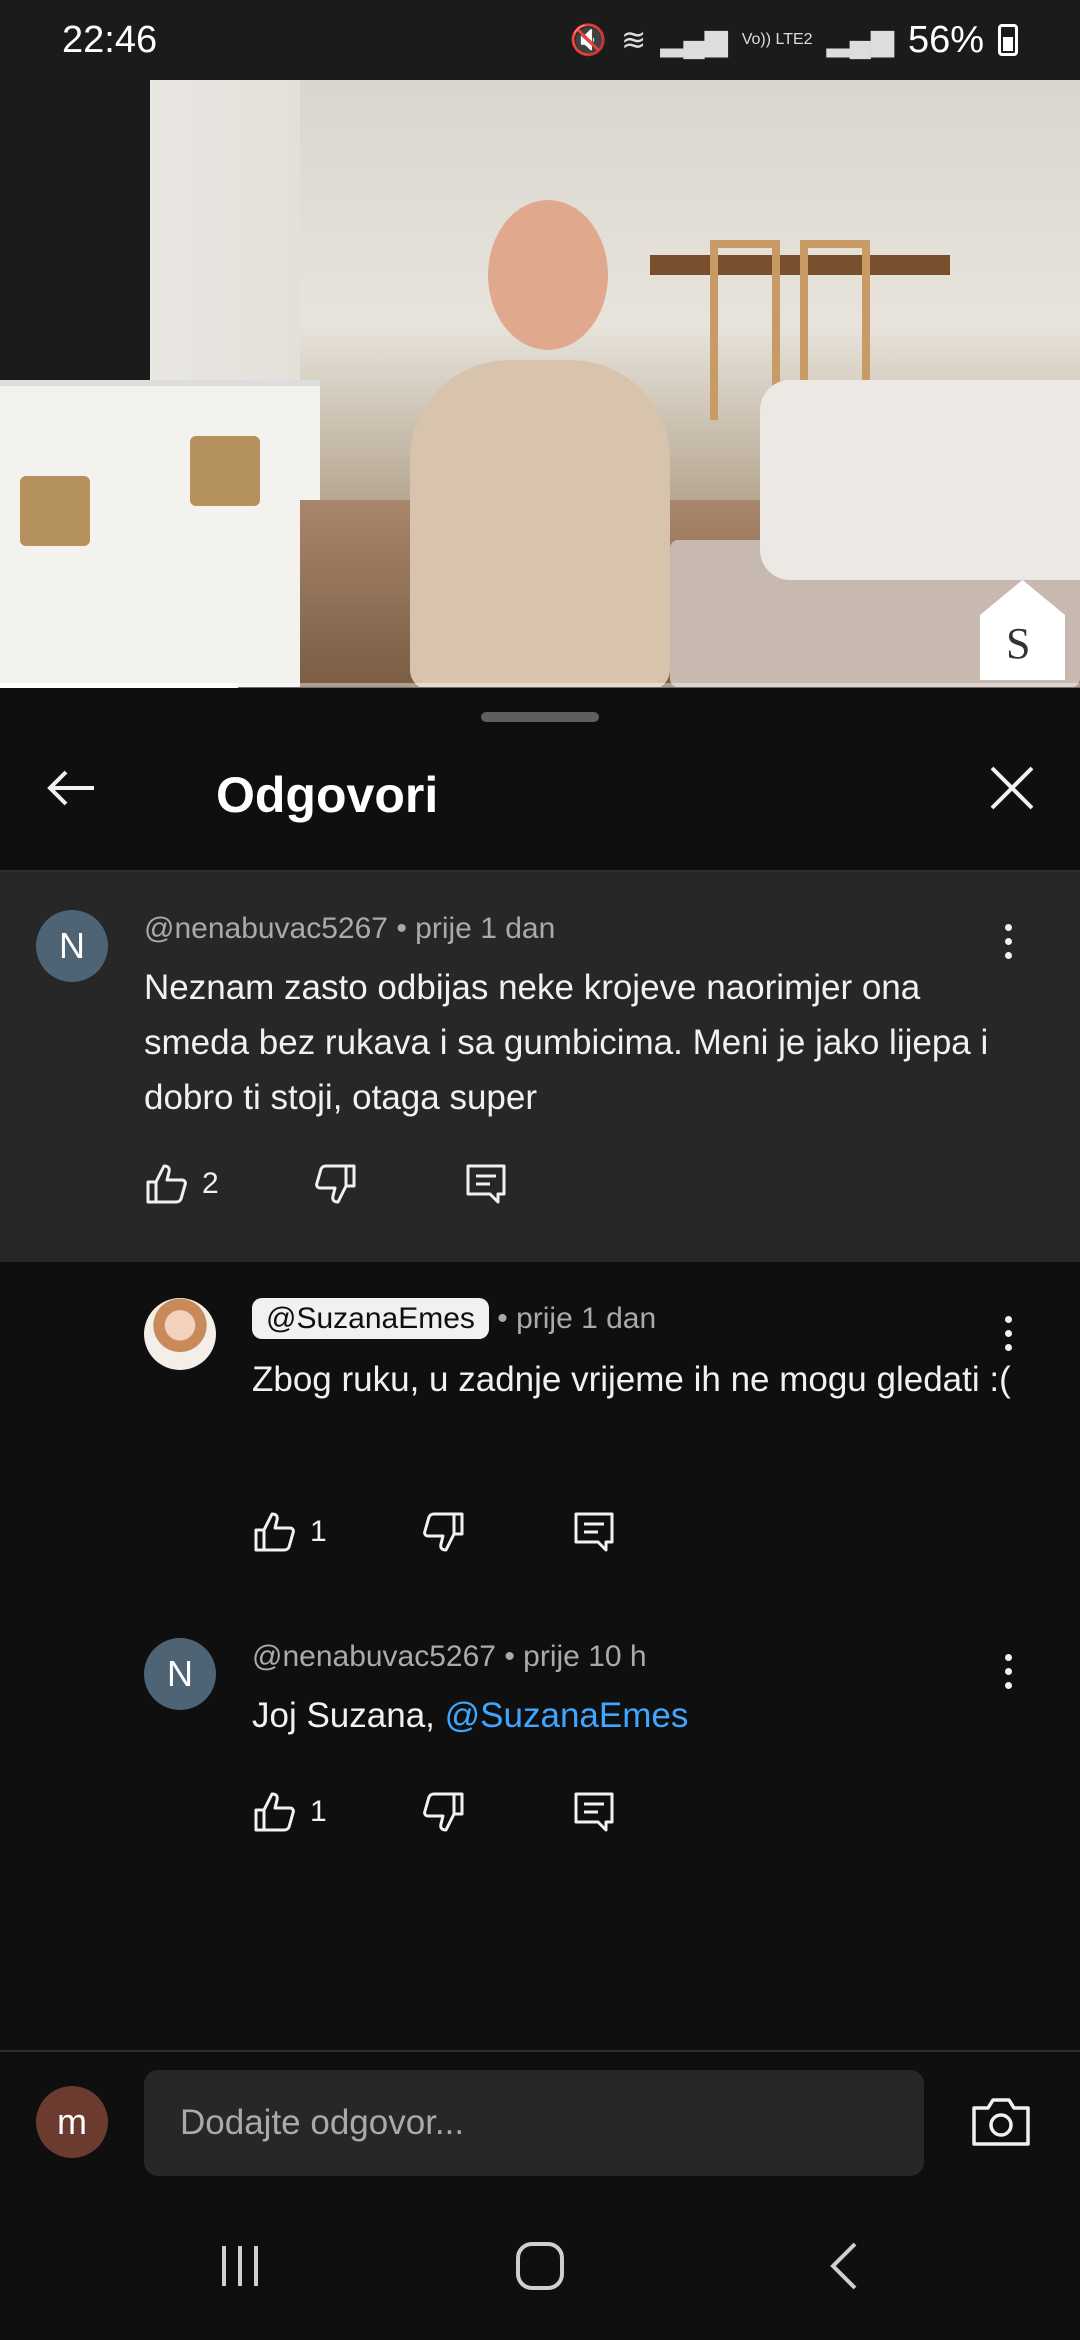  What do you see at coordinates (1008, 40) in the screenshot?
I see `battery-icon` at bounding box center [1008, 40].